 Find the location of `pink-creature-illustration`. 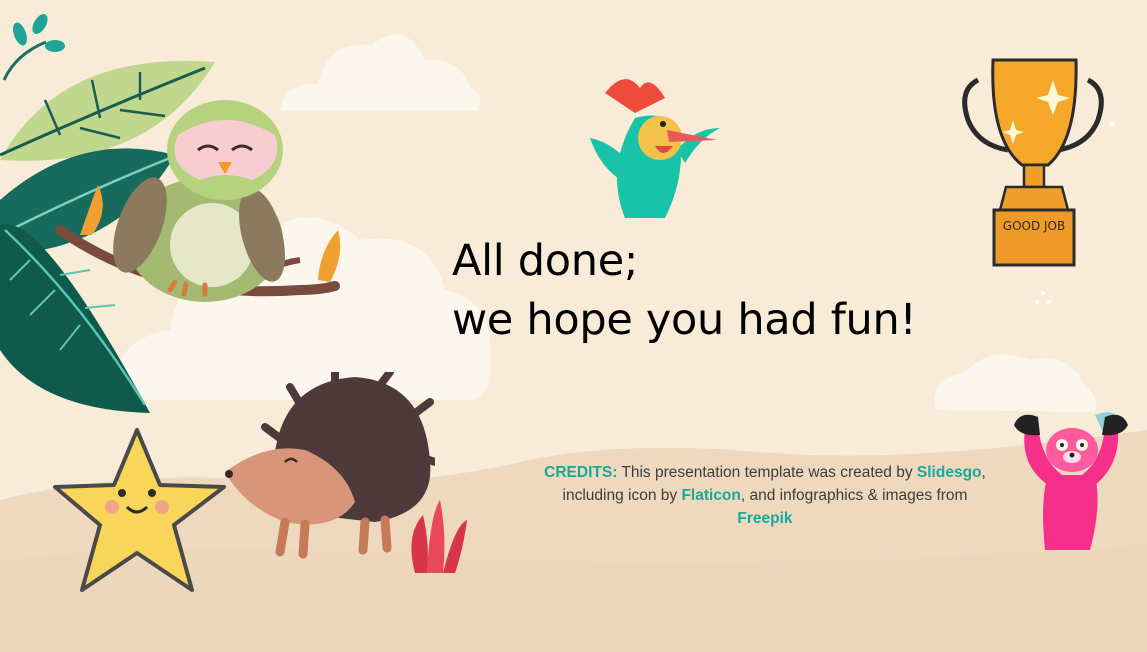

pink-creature-illustration is located at coordinates (1071, 481).